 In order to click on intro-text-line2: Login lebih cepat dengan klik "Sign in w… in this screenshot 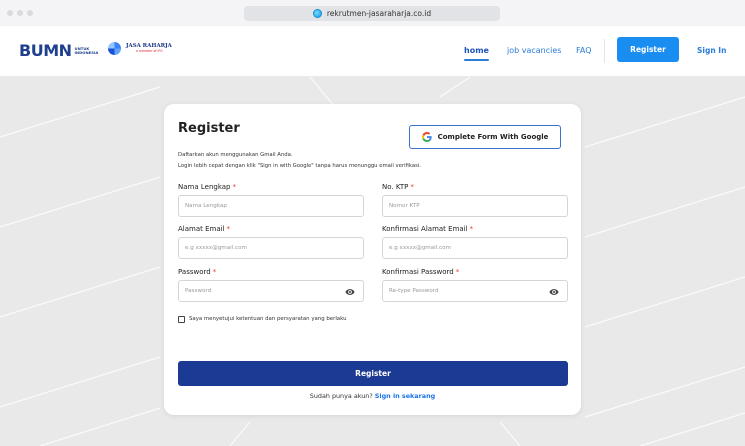, I will do `click(300, 166)`.